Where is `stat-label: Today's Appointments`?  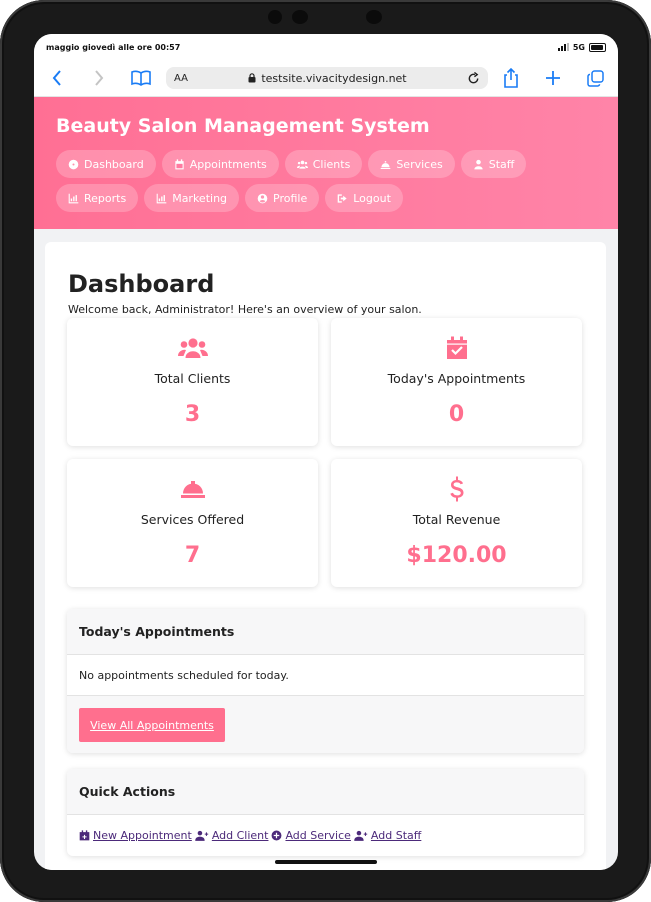
stat-label: Today's Appointments is located at coordinates (456, 378).